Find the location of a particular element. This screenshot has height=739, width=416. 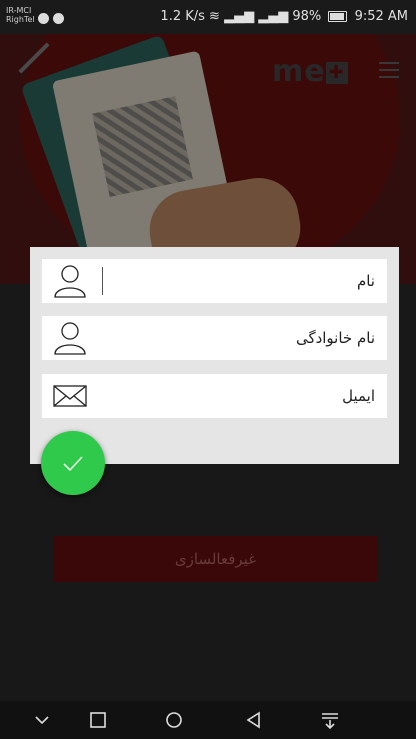

back-icon is located at coordinates (254, 720).